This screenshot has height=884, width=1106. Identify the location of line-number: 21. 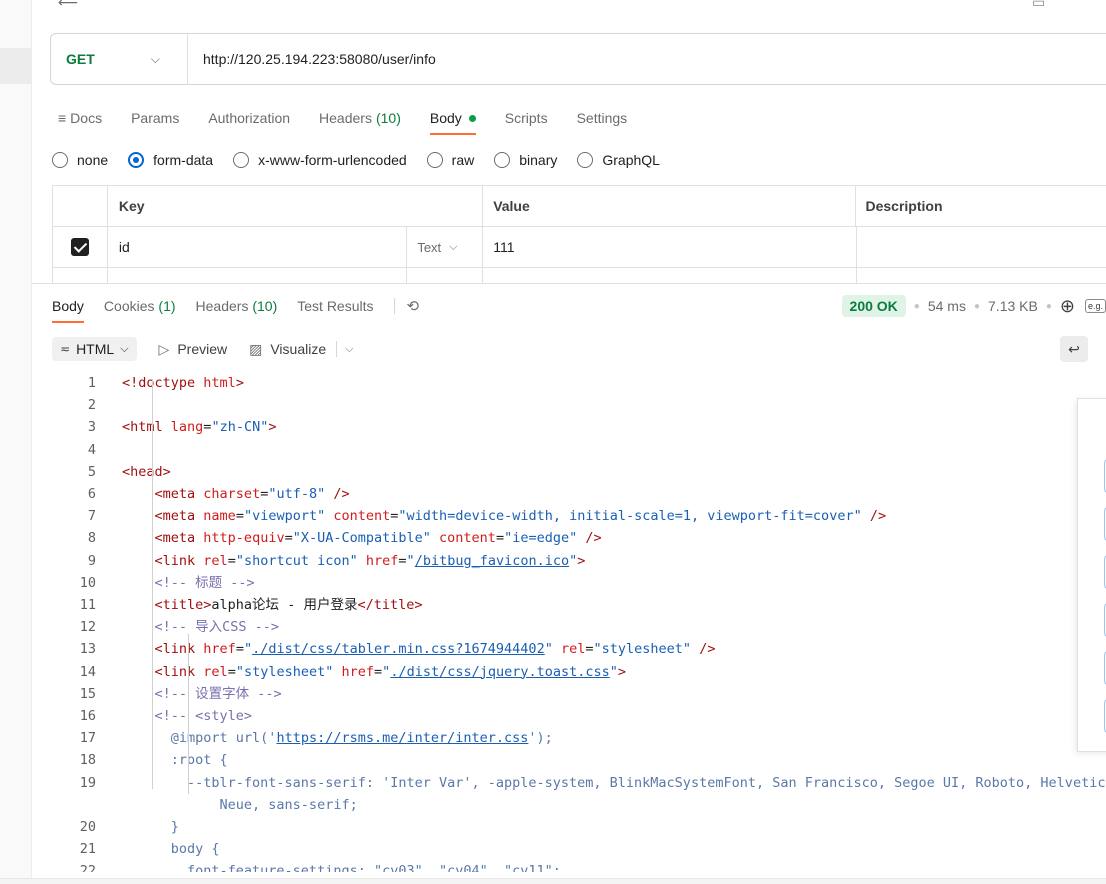
(87, 849).